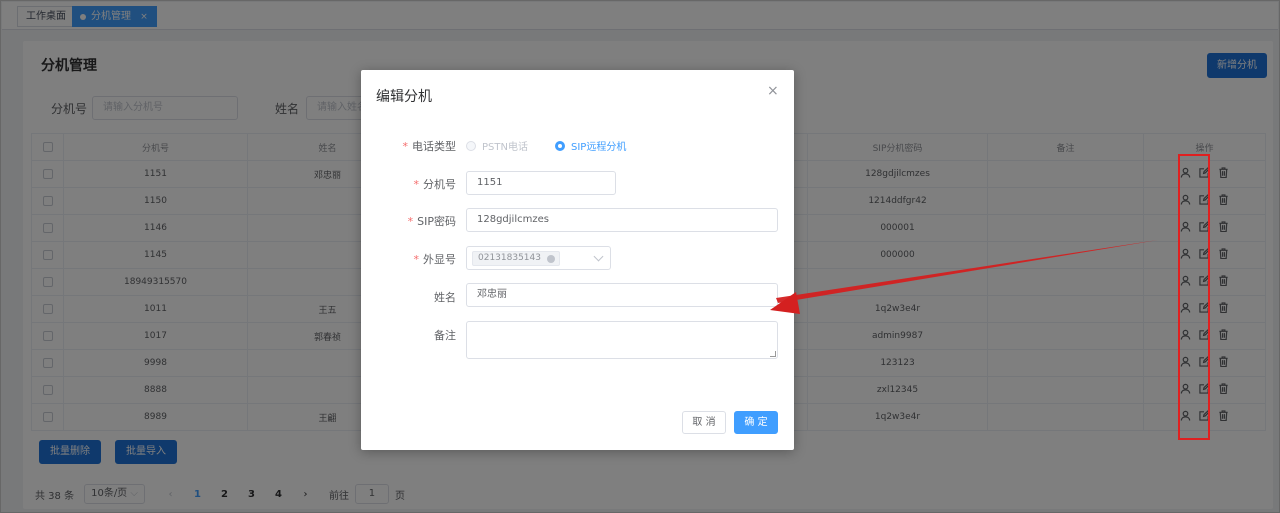 Image resolution: width=1280 pixels, height=513 pixels. What do you see at coordinates (704, 422) in the screenshot?
I see `cancel-button: 取 消` at bounding box center [704, 422].